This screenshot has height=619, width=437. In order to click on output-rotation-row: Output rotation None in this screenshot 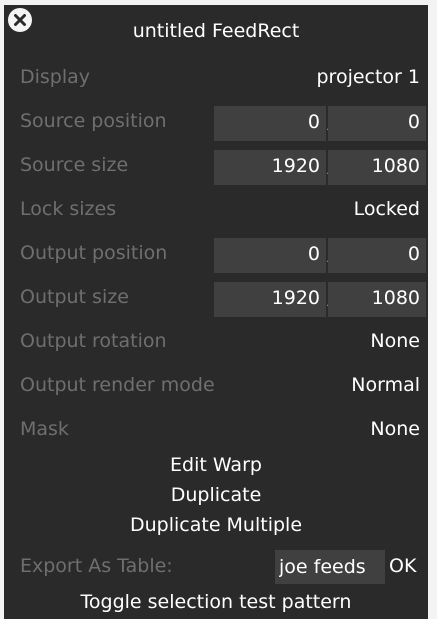, I will do `click(216, 343)`.